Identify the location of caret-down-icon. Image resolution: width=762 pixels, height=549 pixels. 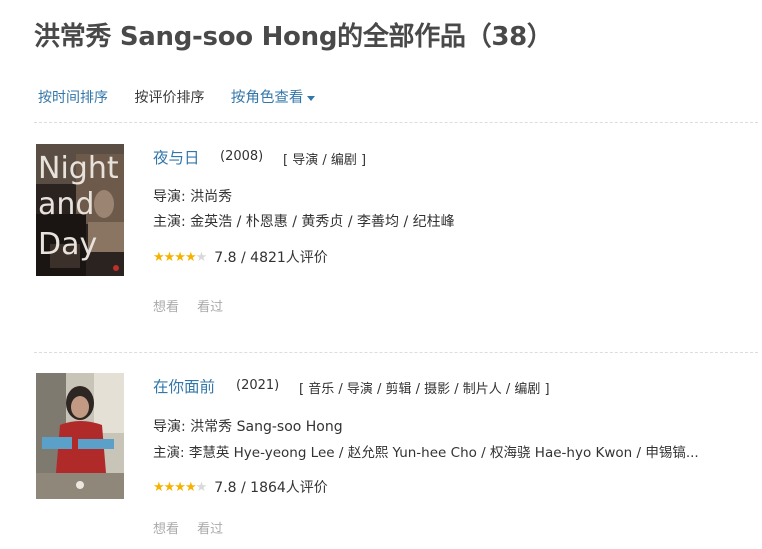
(311, 98).